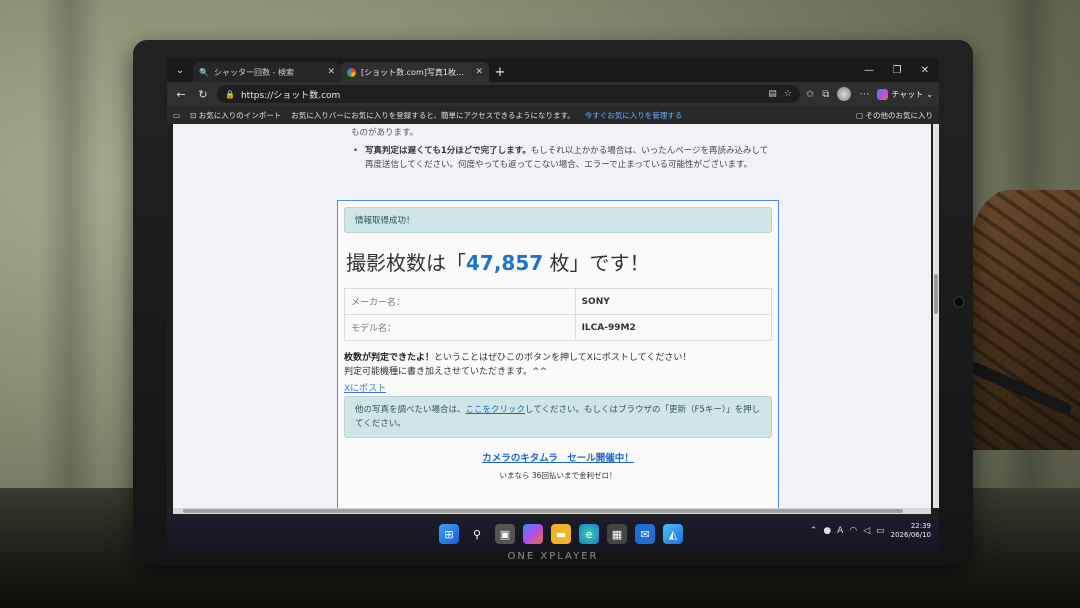 The height and width of the screenshot is (608, 1080). I want to click on battery-icon: ▭, so click(880, 531).